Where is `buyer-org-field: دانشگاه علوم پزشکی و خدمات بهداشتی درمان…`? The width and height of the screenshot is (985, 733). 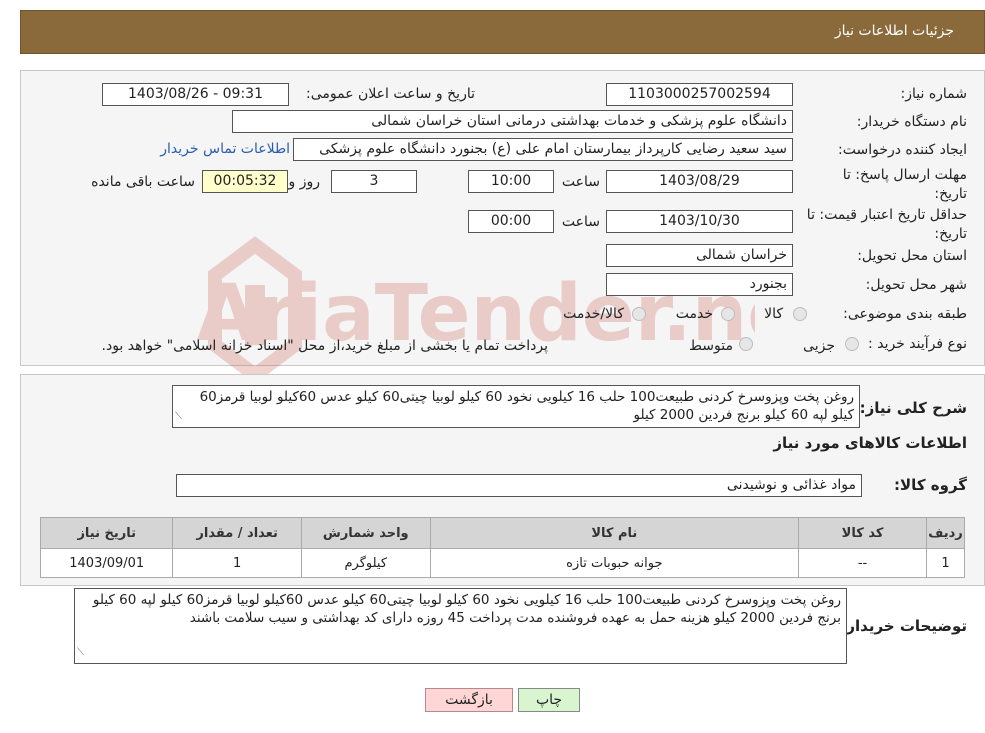
buyer-org-field: دانشگاه علوم پزشکی و خدمات بهداشتی درمان… is located at coordinates (512, 121).